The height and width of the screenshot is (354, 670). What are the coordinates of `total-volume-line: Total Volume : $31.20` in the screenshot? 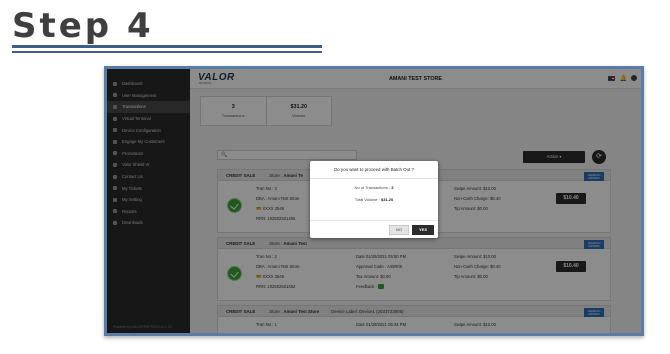 It's located at (374, 199).